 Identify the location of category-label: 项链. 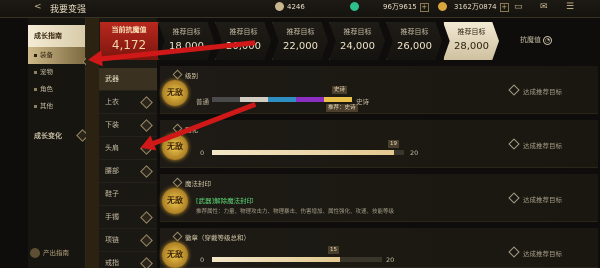
(112, 240).